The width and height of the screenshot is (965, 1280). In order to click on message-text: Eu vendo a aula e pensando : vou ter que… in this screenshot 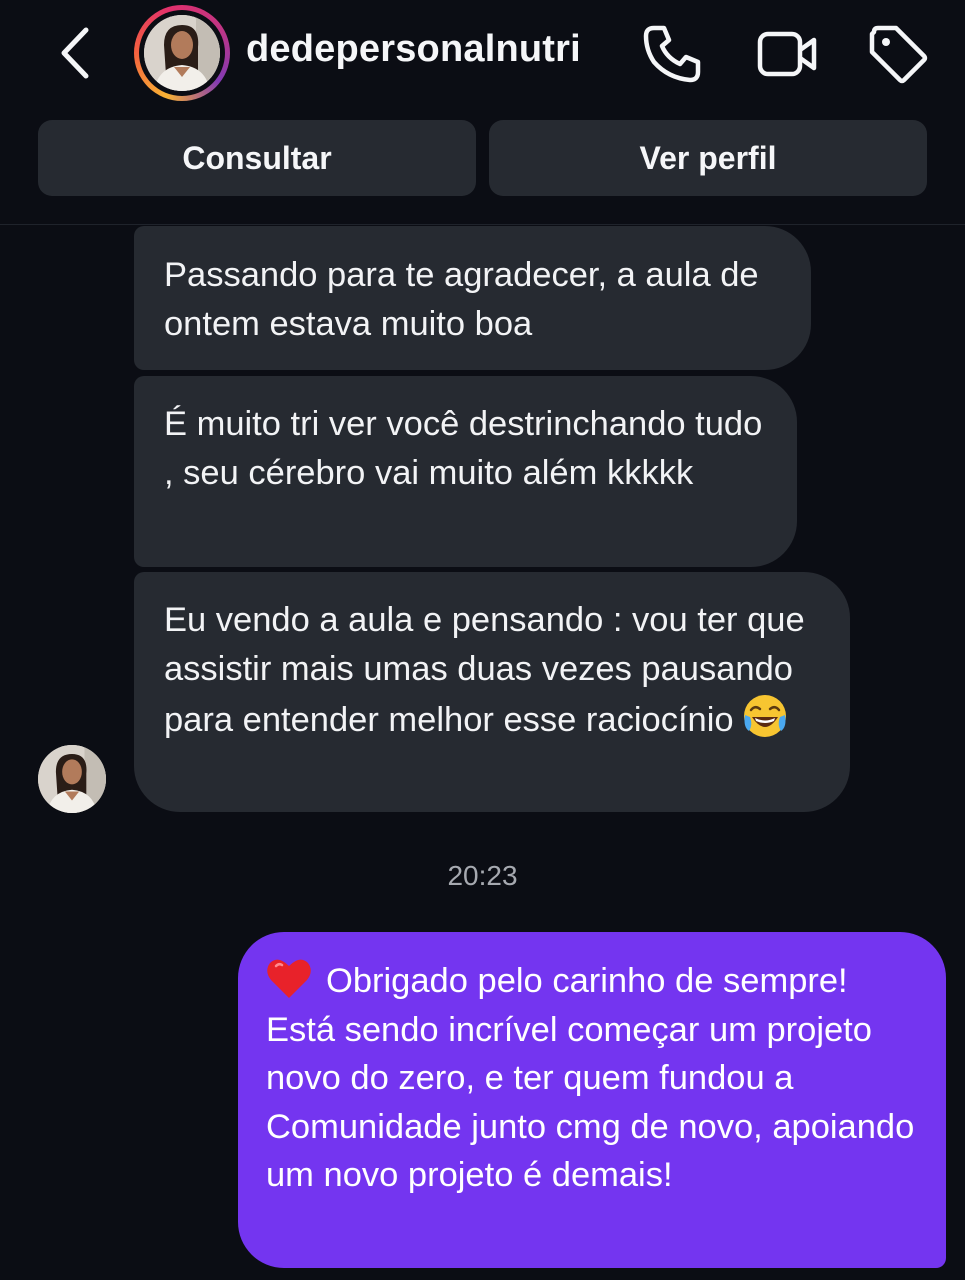, I will do `click(484, 670)`.